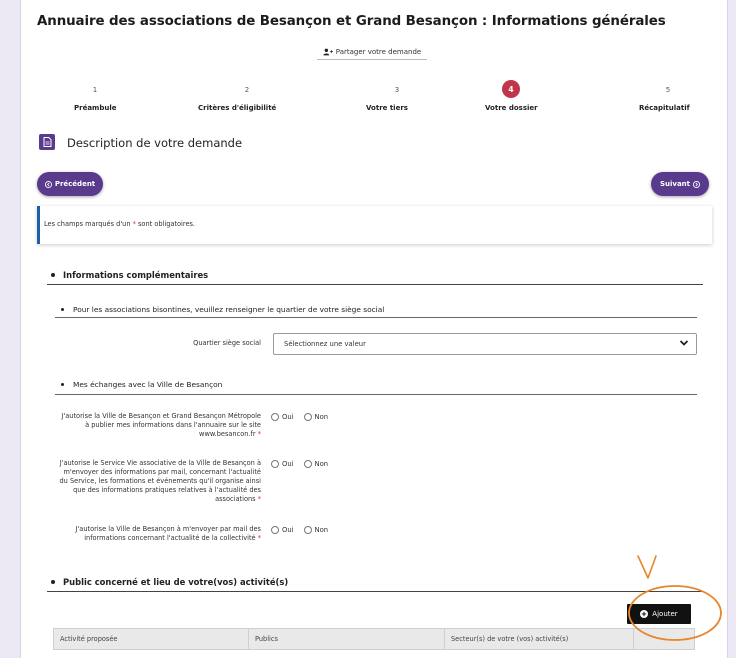  What do you see at coordinates (647, 567) in the screenshot?
I see `annotation-arrow-icon` at bounding box center [647, 567].